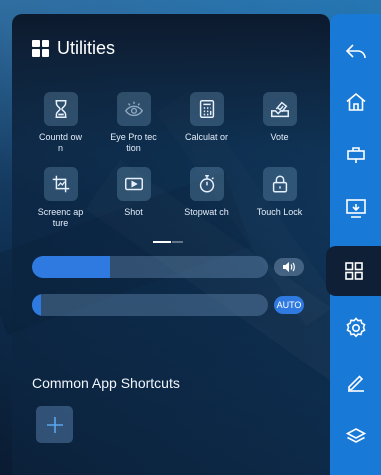  I want to click on tool-stopwatch: Stopwat ch, so click(206, 198).